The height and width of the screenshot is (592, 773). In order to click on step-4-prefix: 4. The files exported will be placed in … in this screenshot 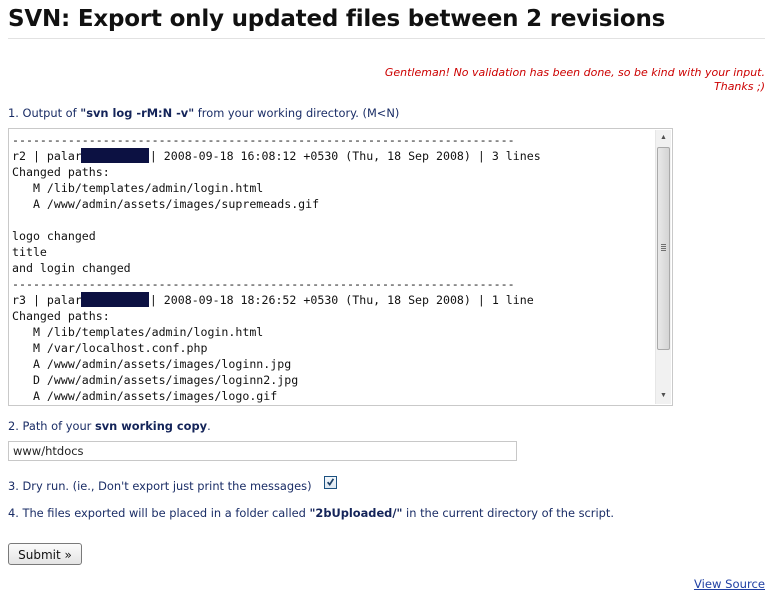, I will do `click(159, 513)`.